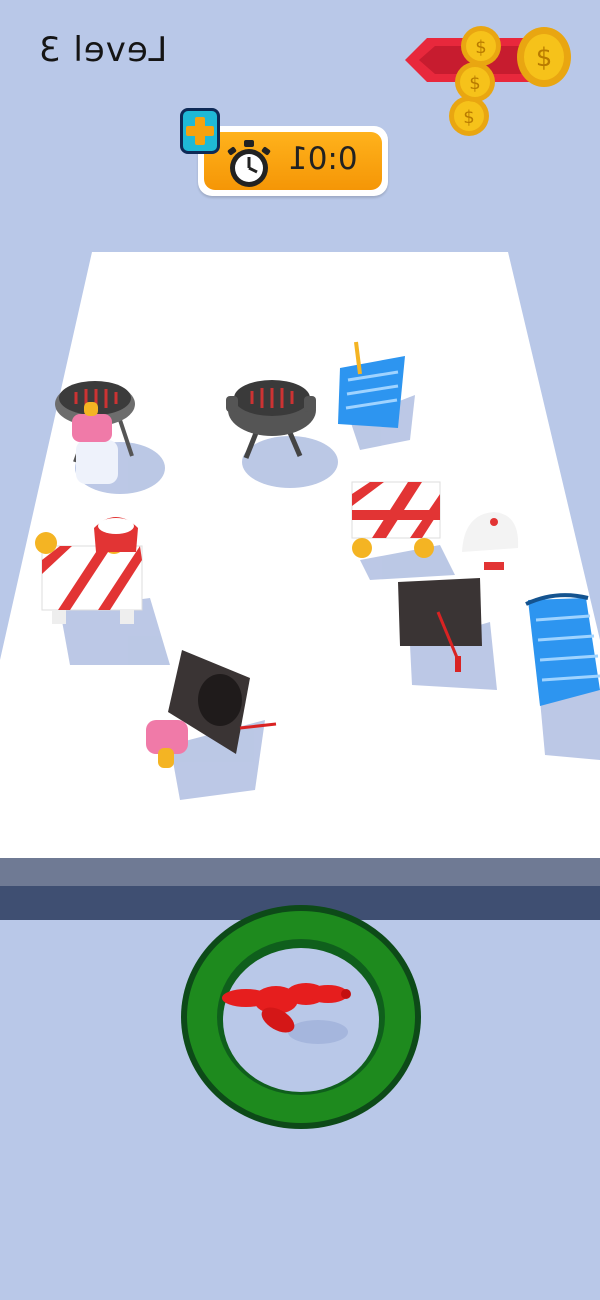  What do you see at coordinates (249, 163) in the screenshot?
I see `stopwatch-icon` at bounding box center [249, 163].